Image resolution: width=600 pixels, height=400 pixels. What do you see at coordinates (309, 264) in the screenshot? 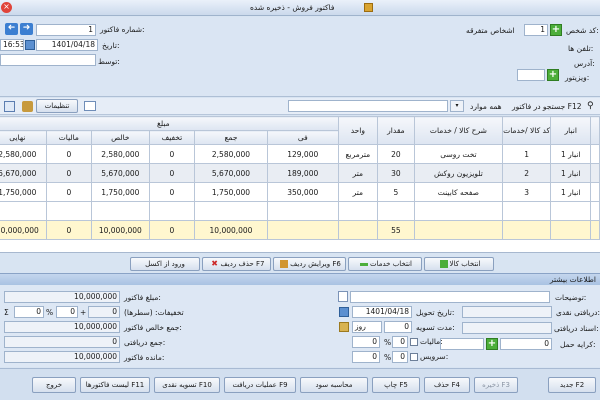
I see `edit-row-button: ویرایش ردیف F6` at bounding box center [309, 264].